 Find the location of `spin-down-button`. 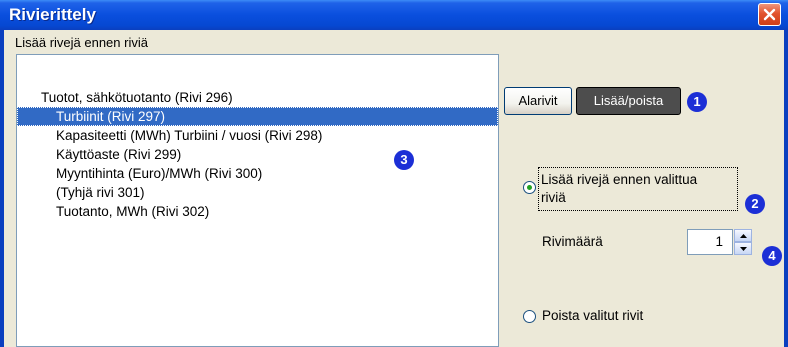

spin-down-button is located at coordinates (743, 248).